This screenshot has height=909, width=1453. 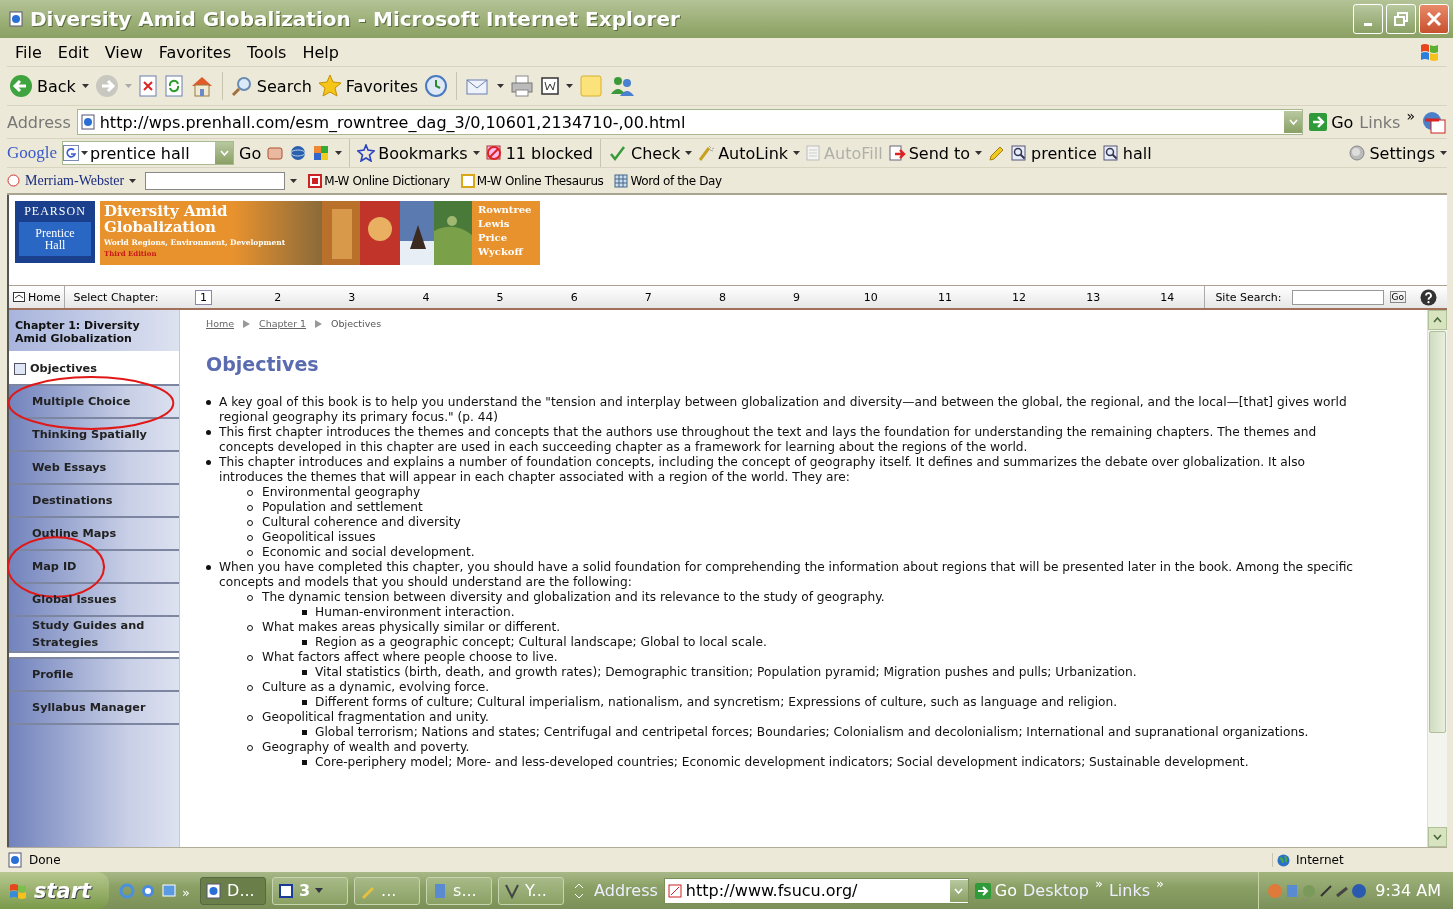 I want to click on pdf-icon, so click(x=1434, y=122).